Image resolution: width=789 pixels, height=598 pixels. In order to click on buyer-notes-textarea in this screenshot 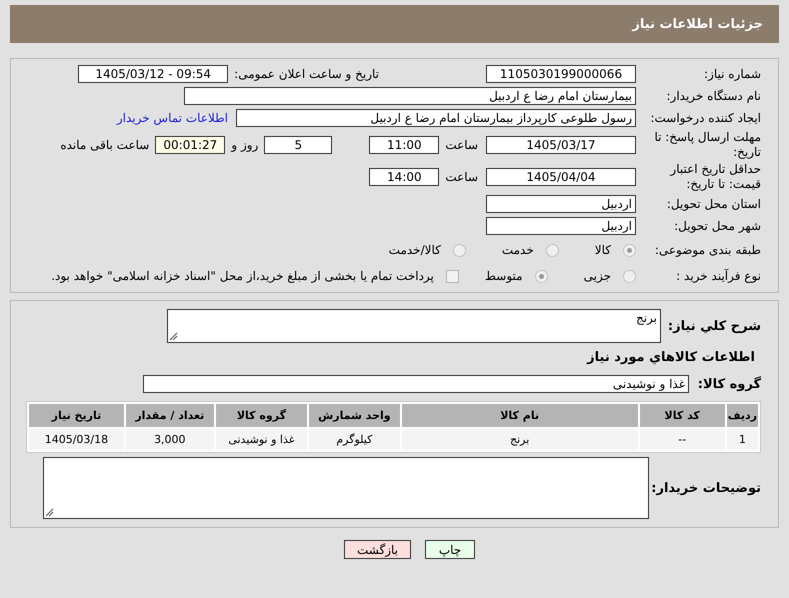, I will do `click(346, 488)`.